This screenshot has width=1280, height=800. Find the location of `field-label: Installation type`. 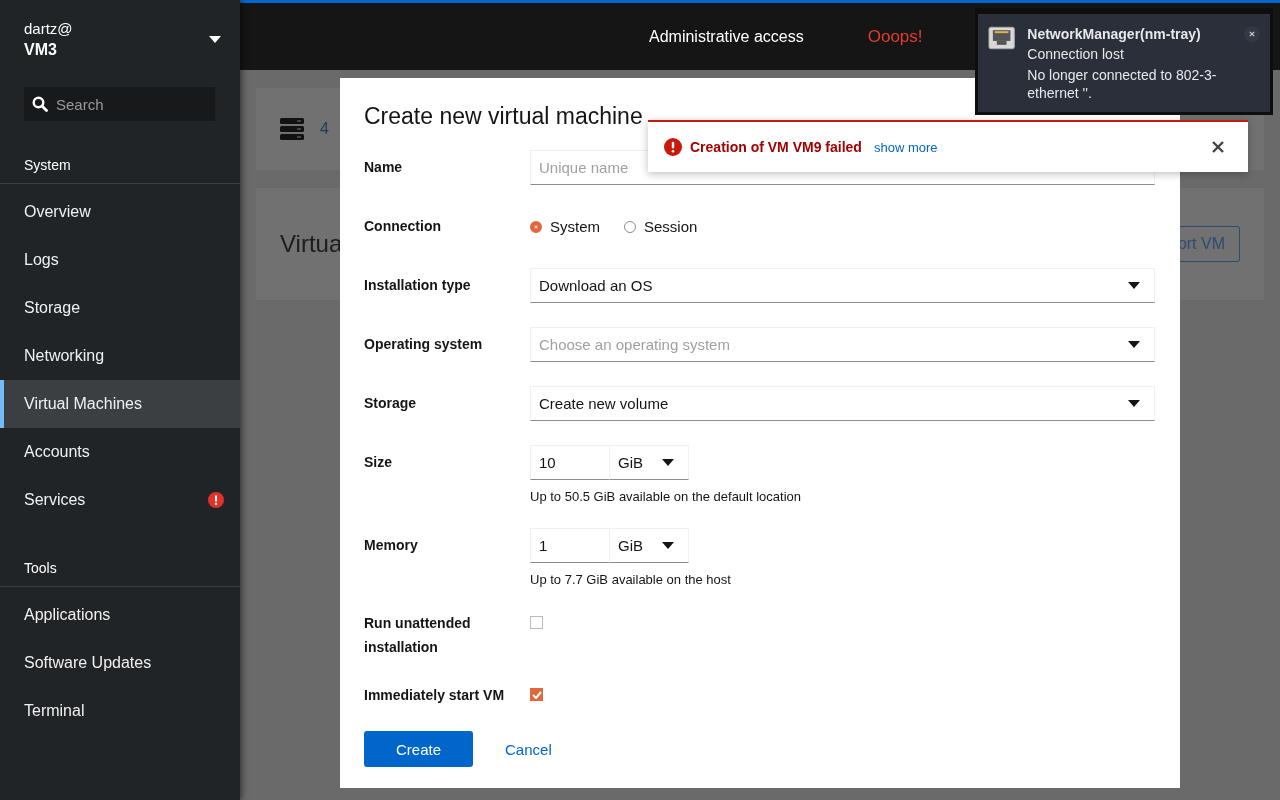

field-label: Installation type is located at coordinates (418, 285).